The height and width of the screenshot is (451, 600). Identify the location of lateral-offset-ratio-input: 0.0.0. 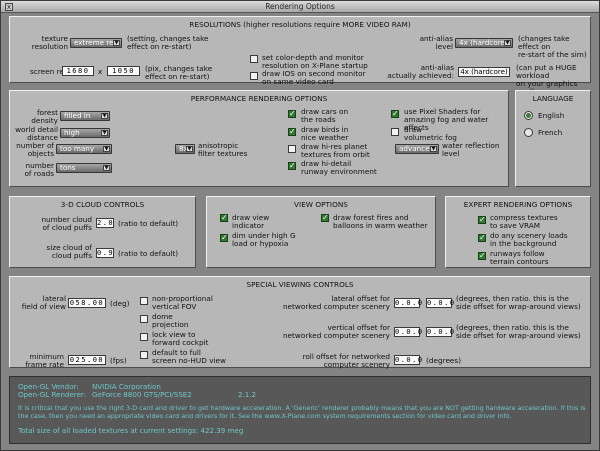
(440, 303).